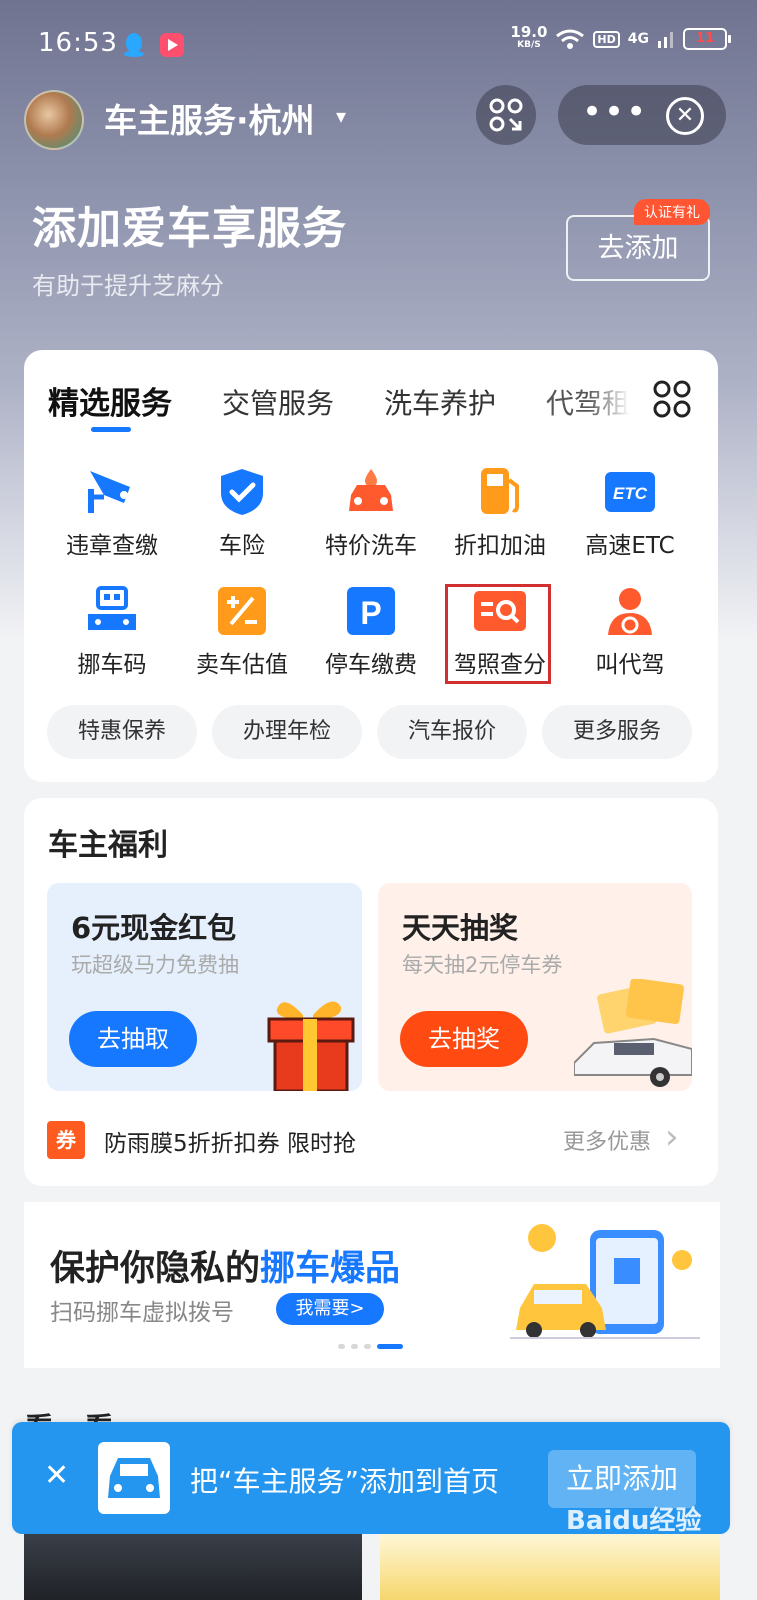  What do you see at coordinates (172, 45) in the screenshot?
I see `video-app-icon` at bounding box center [172, 45].